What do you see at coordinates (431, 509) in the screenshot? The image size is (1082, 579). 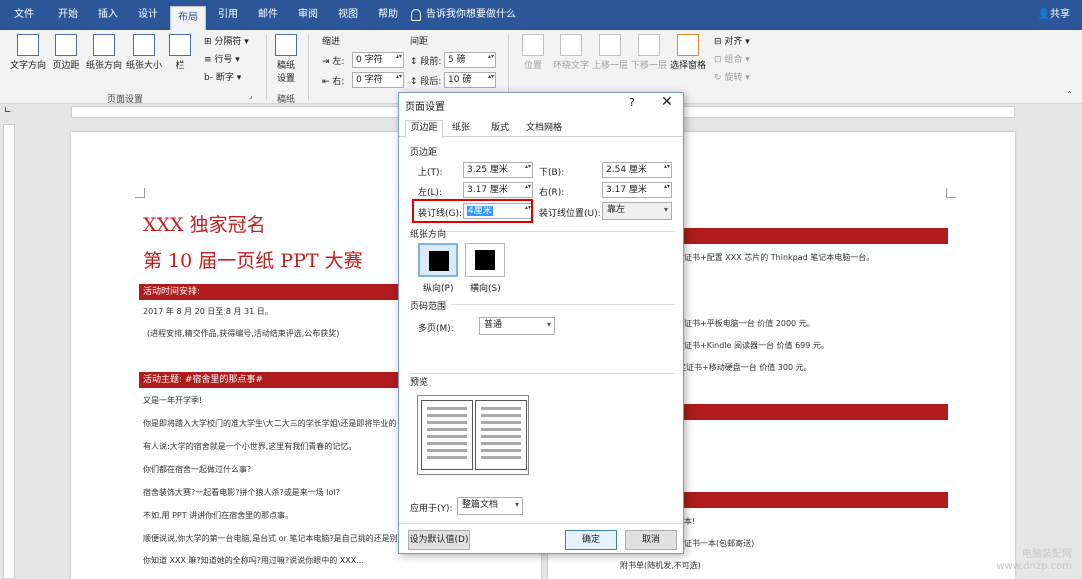 I see `apply-to-label: 应用于(Y):` at bounding box center [431, 509].